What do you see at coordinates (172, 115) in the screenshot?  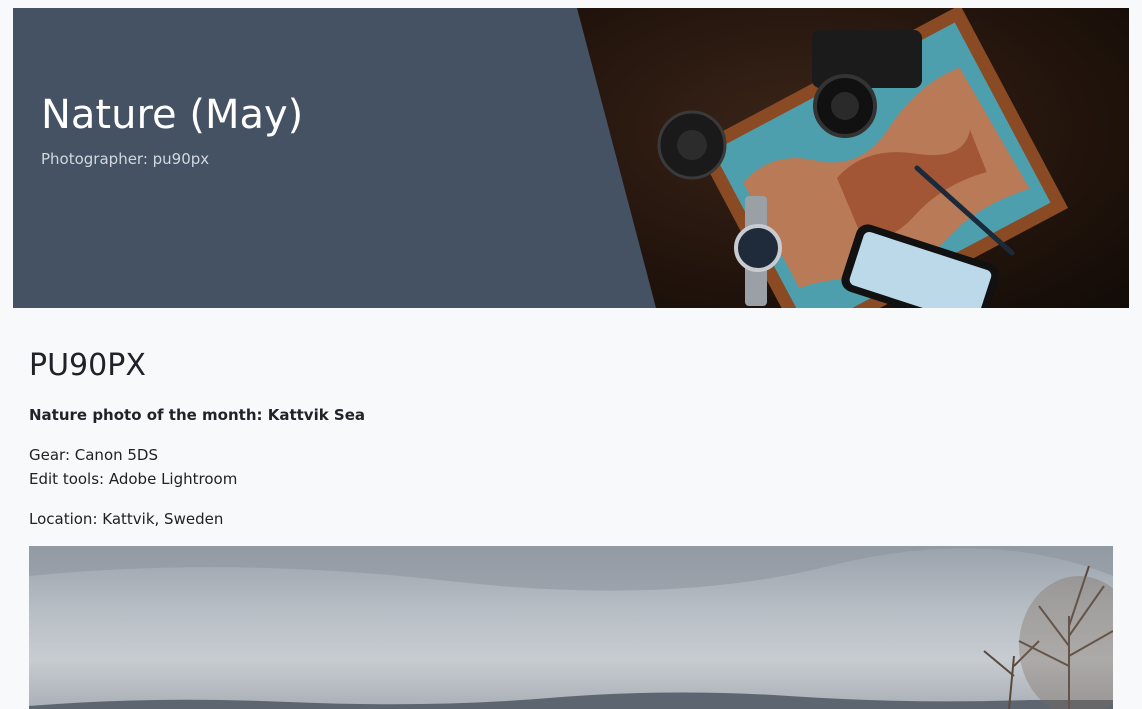 I see `page-title: Nature (May)` at bounding box center [172, 115].